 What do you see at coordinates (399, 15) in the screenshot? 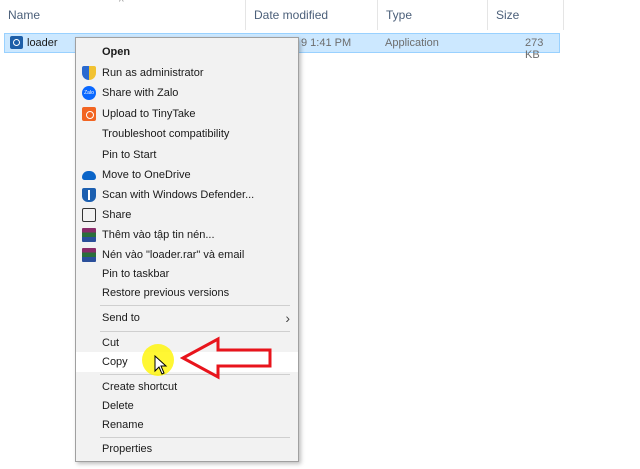
I see `column-type-label: Type` at bounding box center [399, 15].